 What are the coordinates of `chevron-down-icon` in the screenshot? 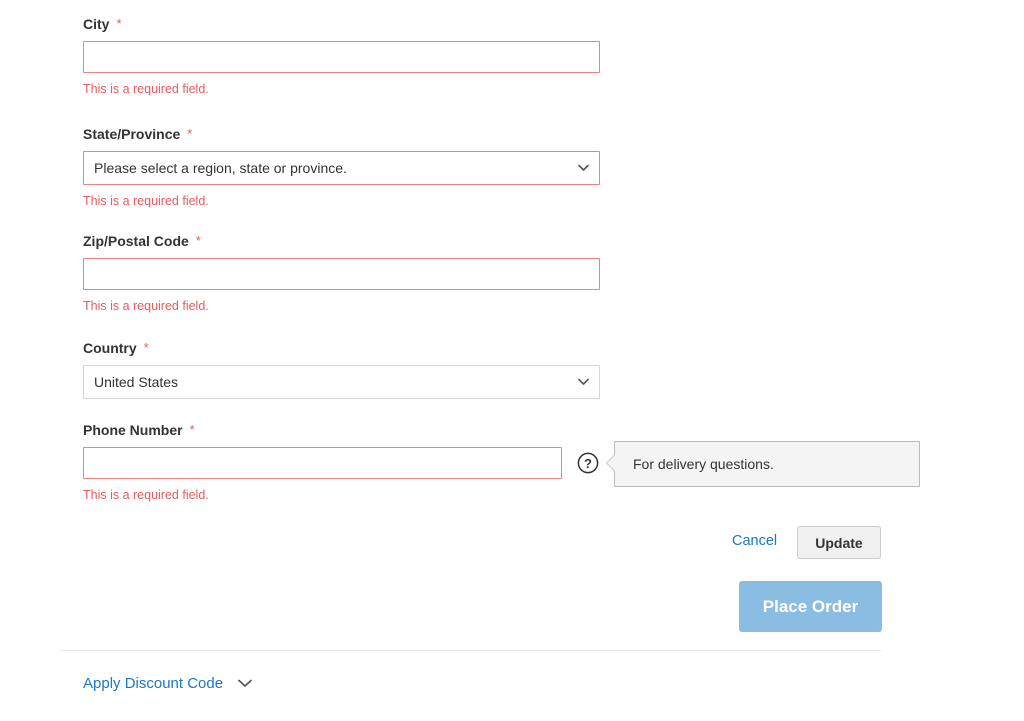 It's located at (245, 683).